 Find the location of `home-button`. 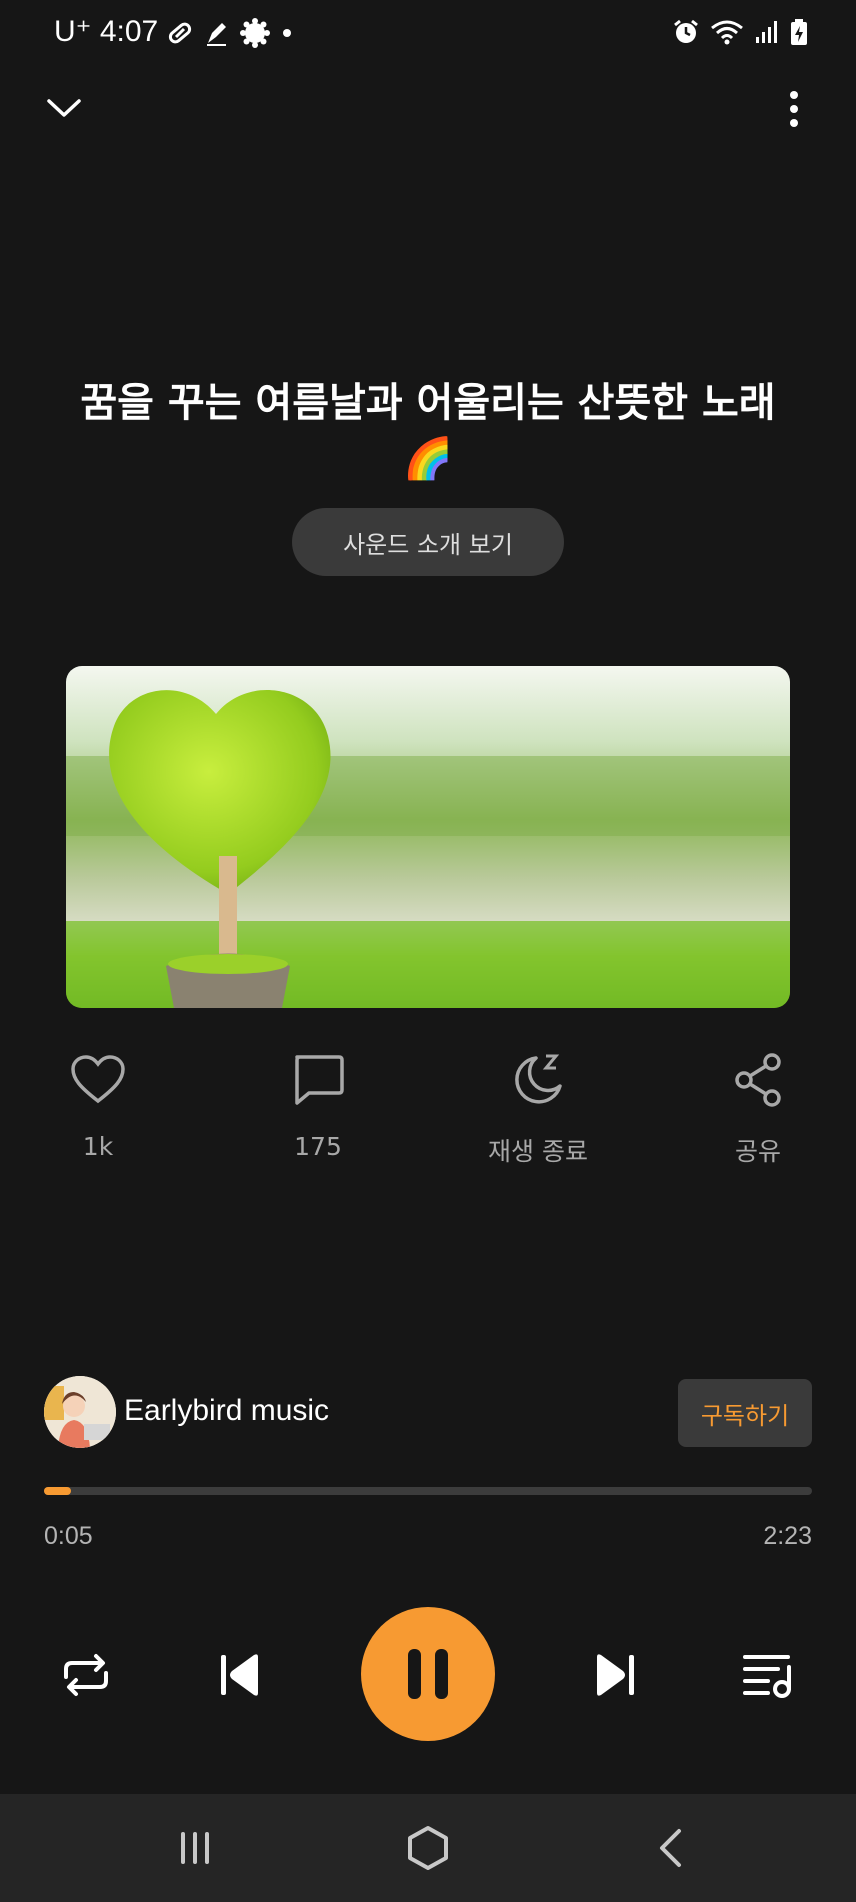

home-button is located at coordinates (428, 1848).